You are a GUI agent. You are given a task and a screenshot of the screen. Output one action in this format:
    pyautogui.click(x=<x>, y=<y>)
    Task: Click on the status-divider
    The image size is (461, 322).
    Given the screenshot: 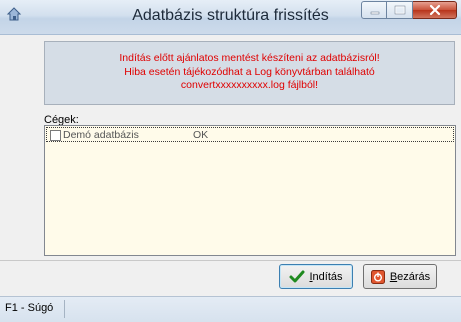 What is the action you would take?
    pyautogui.click(x=64, y=309)
    